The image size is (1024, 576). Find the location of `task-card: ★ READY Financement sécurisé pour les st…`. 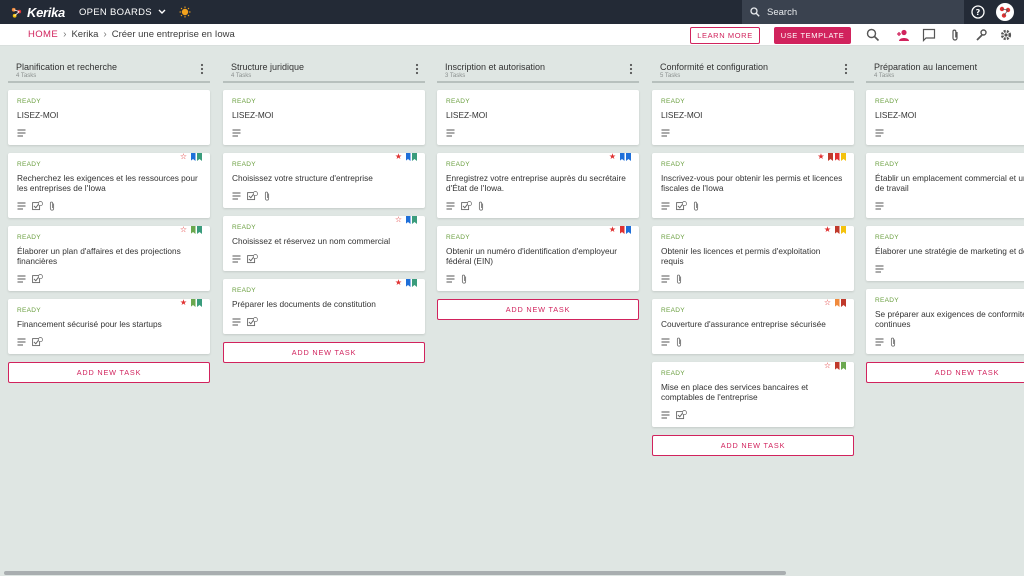

task-card: ★ READY Financement sécurisé pour les st… is located at coordinates (109, 326).